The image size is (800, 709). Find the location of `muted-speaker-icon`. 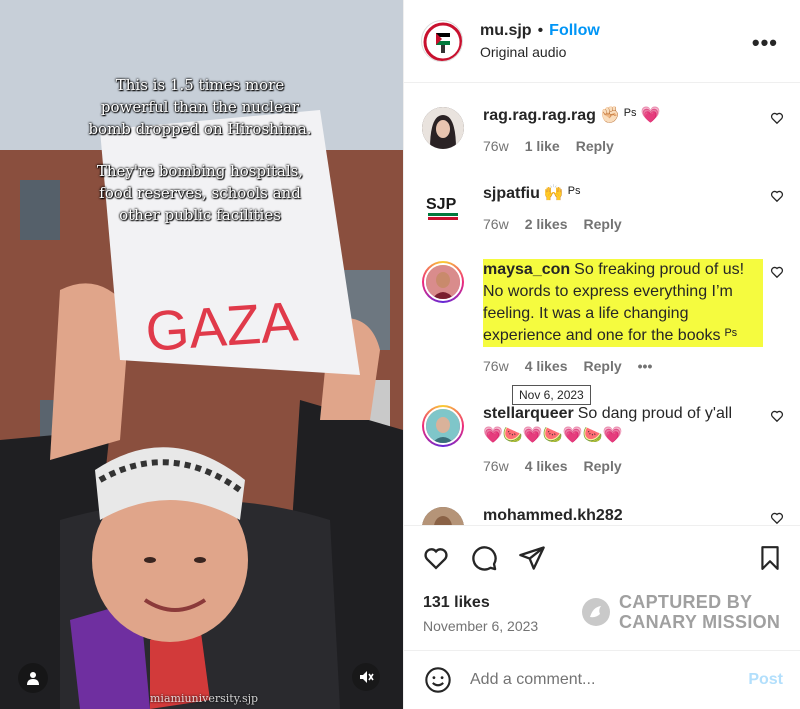

muted-speaker-icon is located at coordinates (367, 677).